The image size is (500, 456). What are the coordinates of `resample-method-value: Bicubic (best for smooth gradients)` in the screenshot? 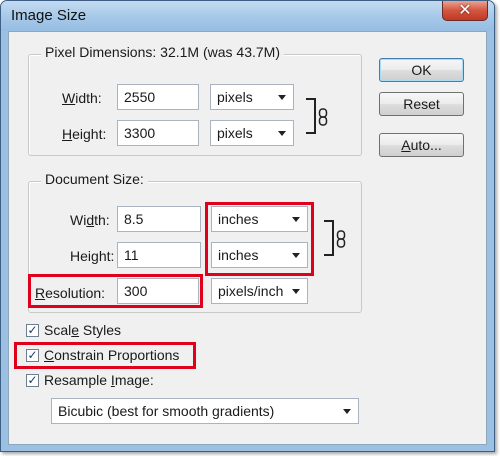 It's located at (166, 411).